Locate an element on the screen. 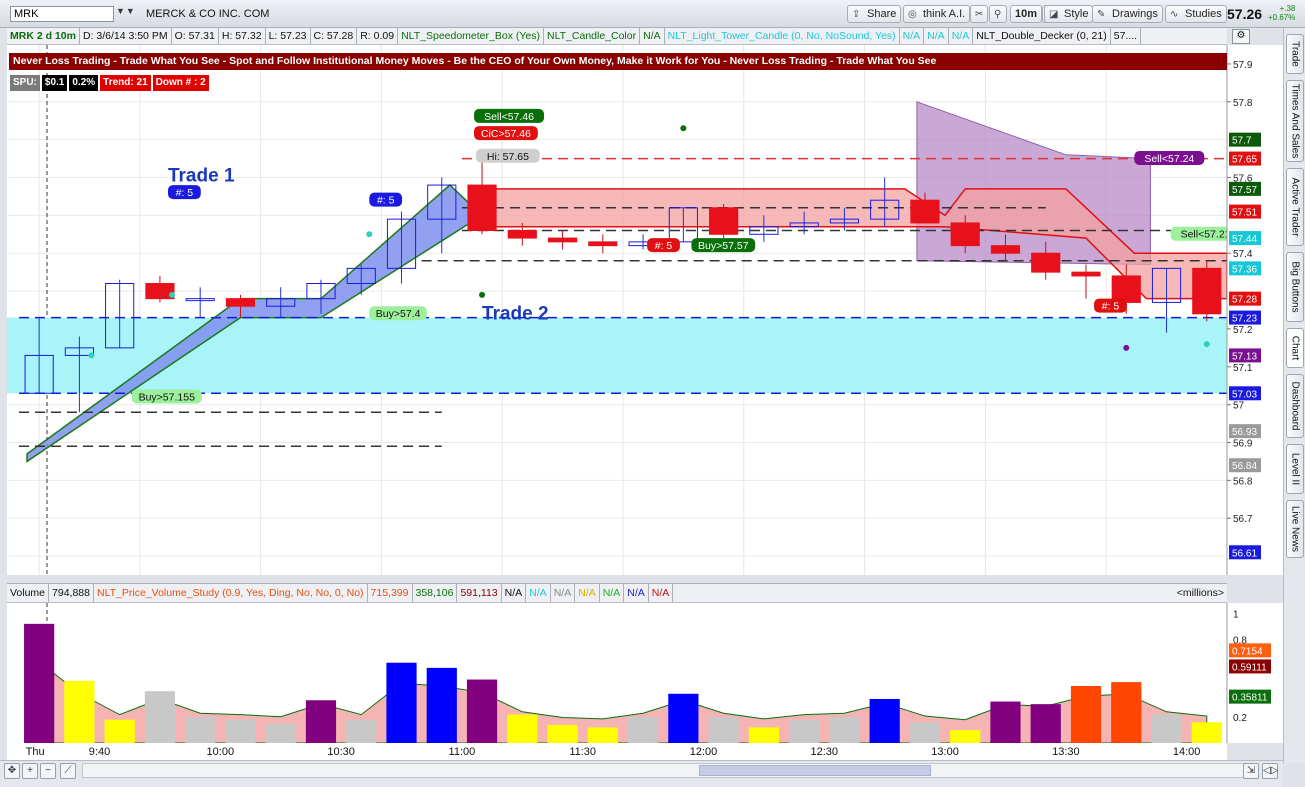  volume-header-cell: 715,399 is located at coordinates (390, 593).